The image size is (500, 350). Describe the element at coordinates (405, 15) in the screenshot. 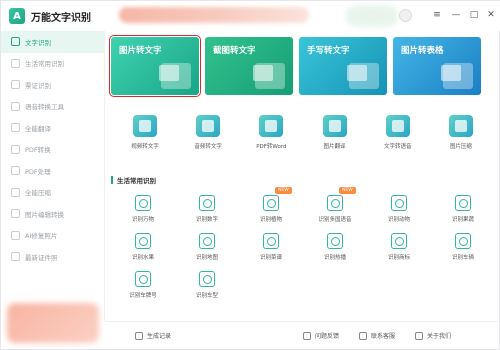

I see `user-avatar` at that location.